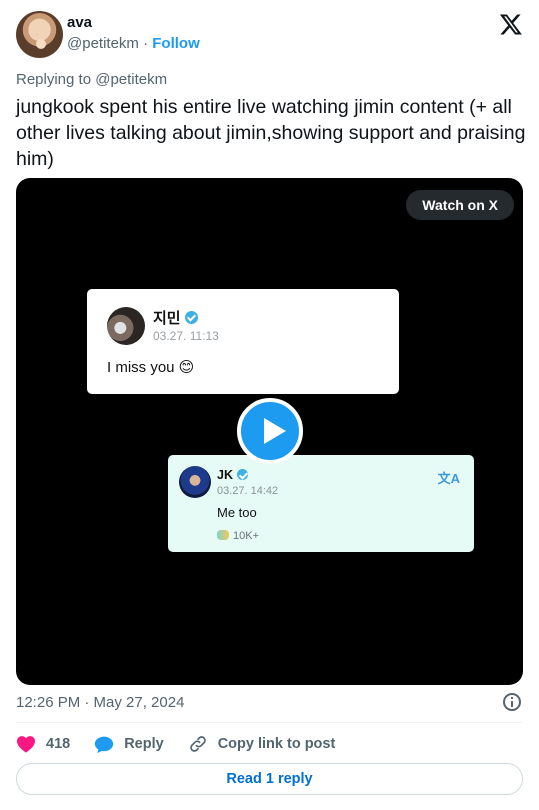 Image resolution: width=539 pixels, height=810 pixels. What do you see at coordinates (246, 536) in the screenshot?
I see `message2-like-count: 10K+` at bounding box center [246, 536].